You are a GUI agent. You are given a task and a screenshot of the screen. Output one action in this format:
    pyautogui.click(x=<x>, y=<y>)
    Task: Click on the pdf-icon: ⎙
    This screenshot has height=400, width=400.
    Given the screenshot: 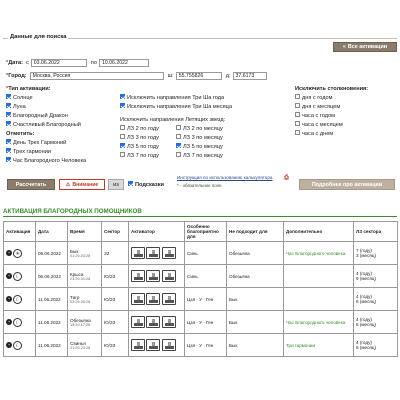 What is the action you would take?
    pyautogui.click(x=286, y=178)
    